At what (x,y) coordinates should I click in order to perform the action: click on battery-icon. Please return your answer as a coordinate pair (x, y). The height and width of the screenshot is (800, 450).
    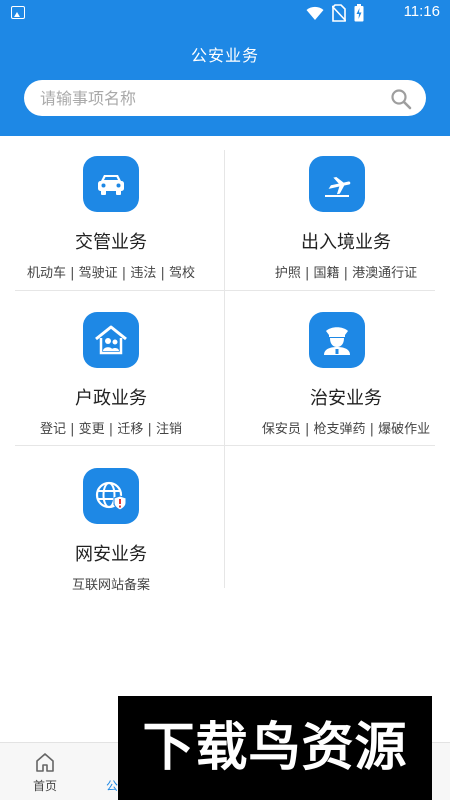
    Looking at the image, I should click on (359, 13).